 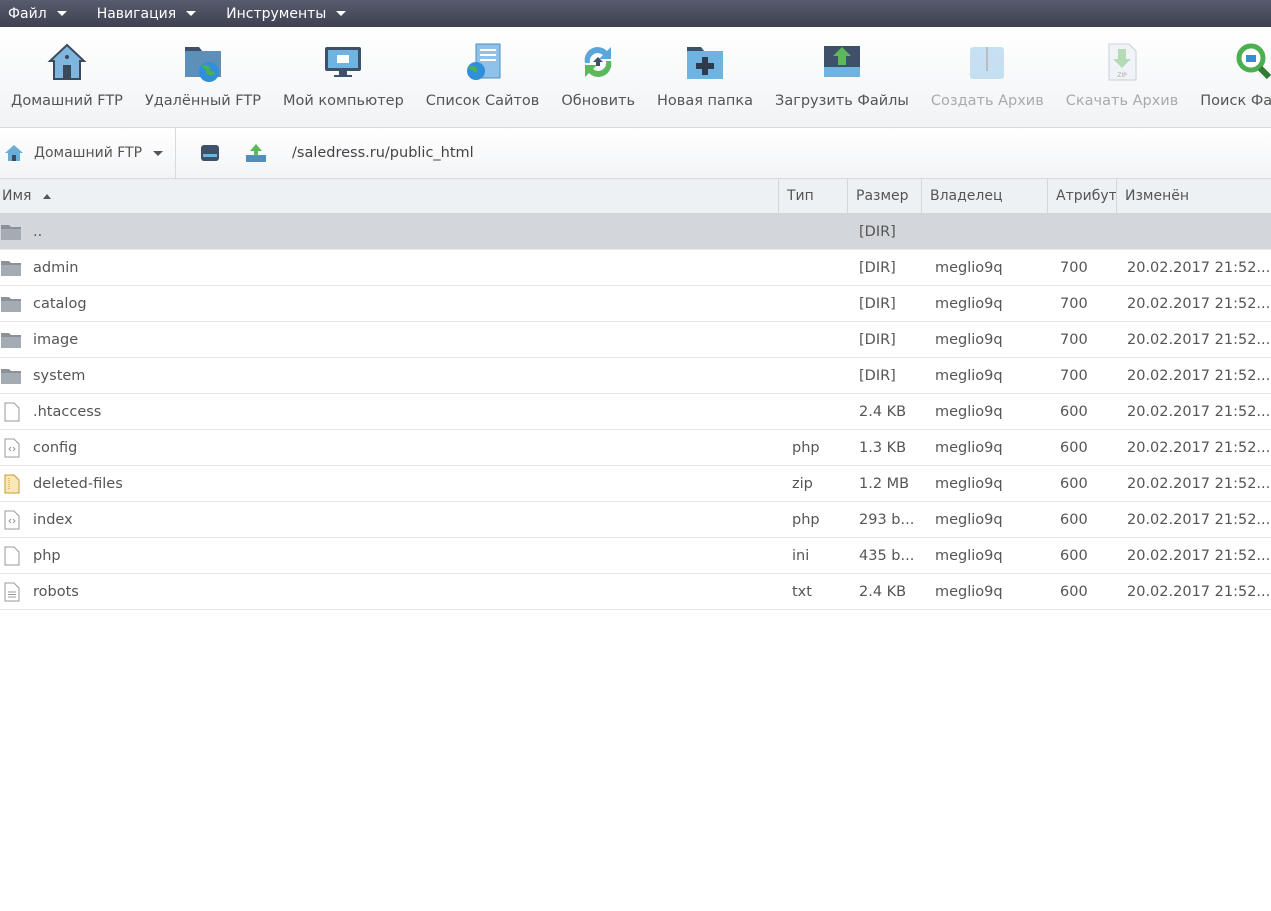 I want to click on file-name: .htaccess, so click(x=67, y=411).